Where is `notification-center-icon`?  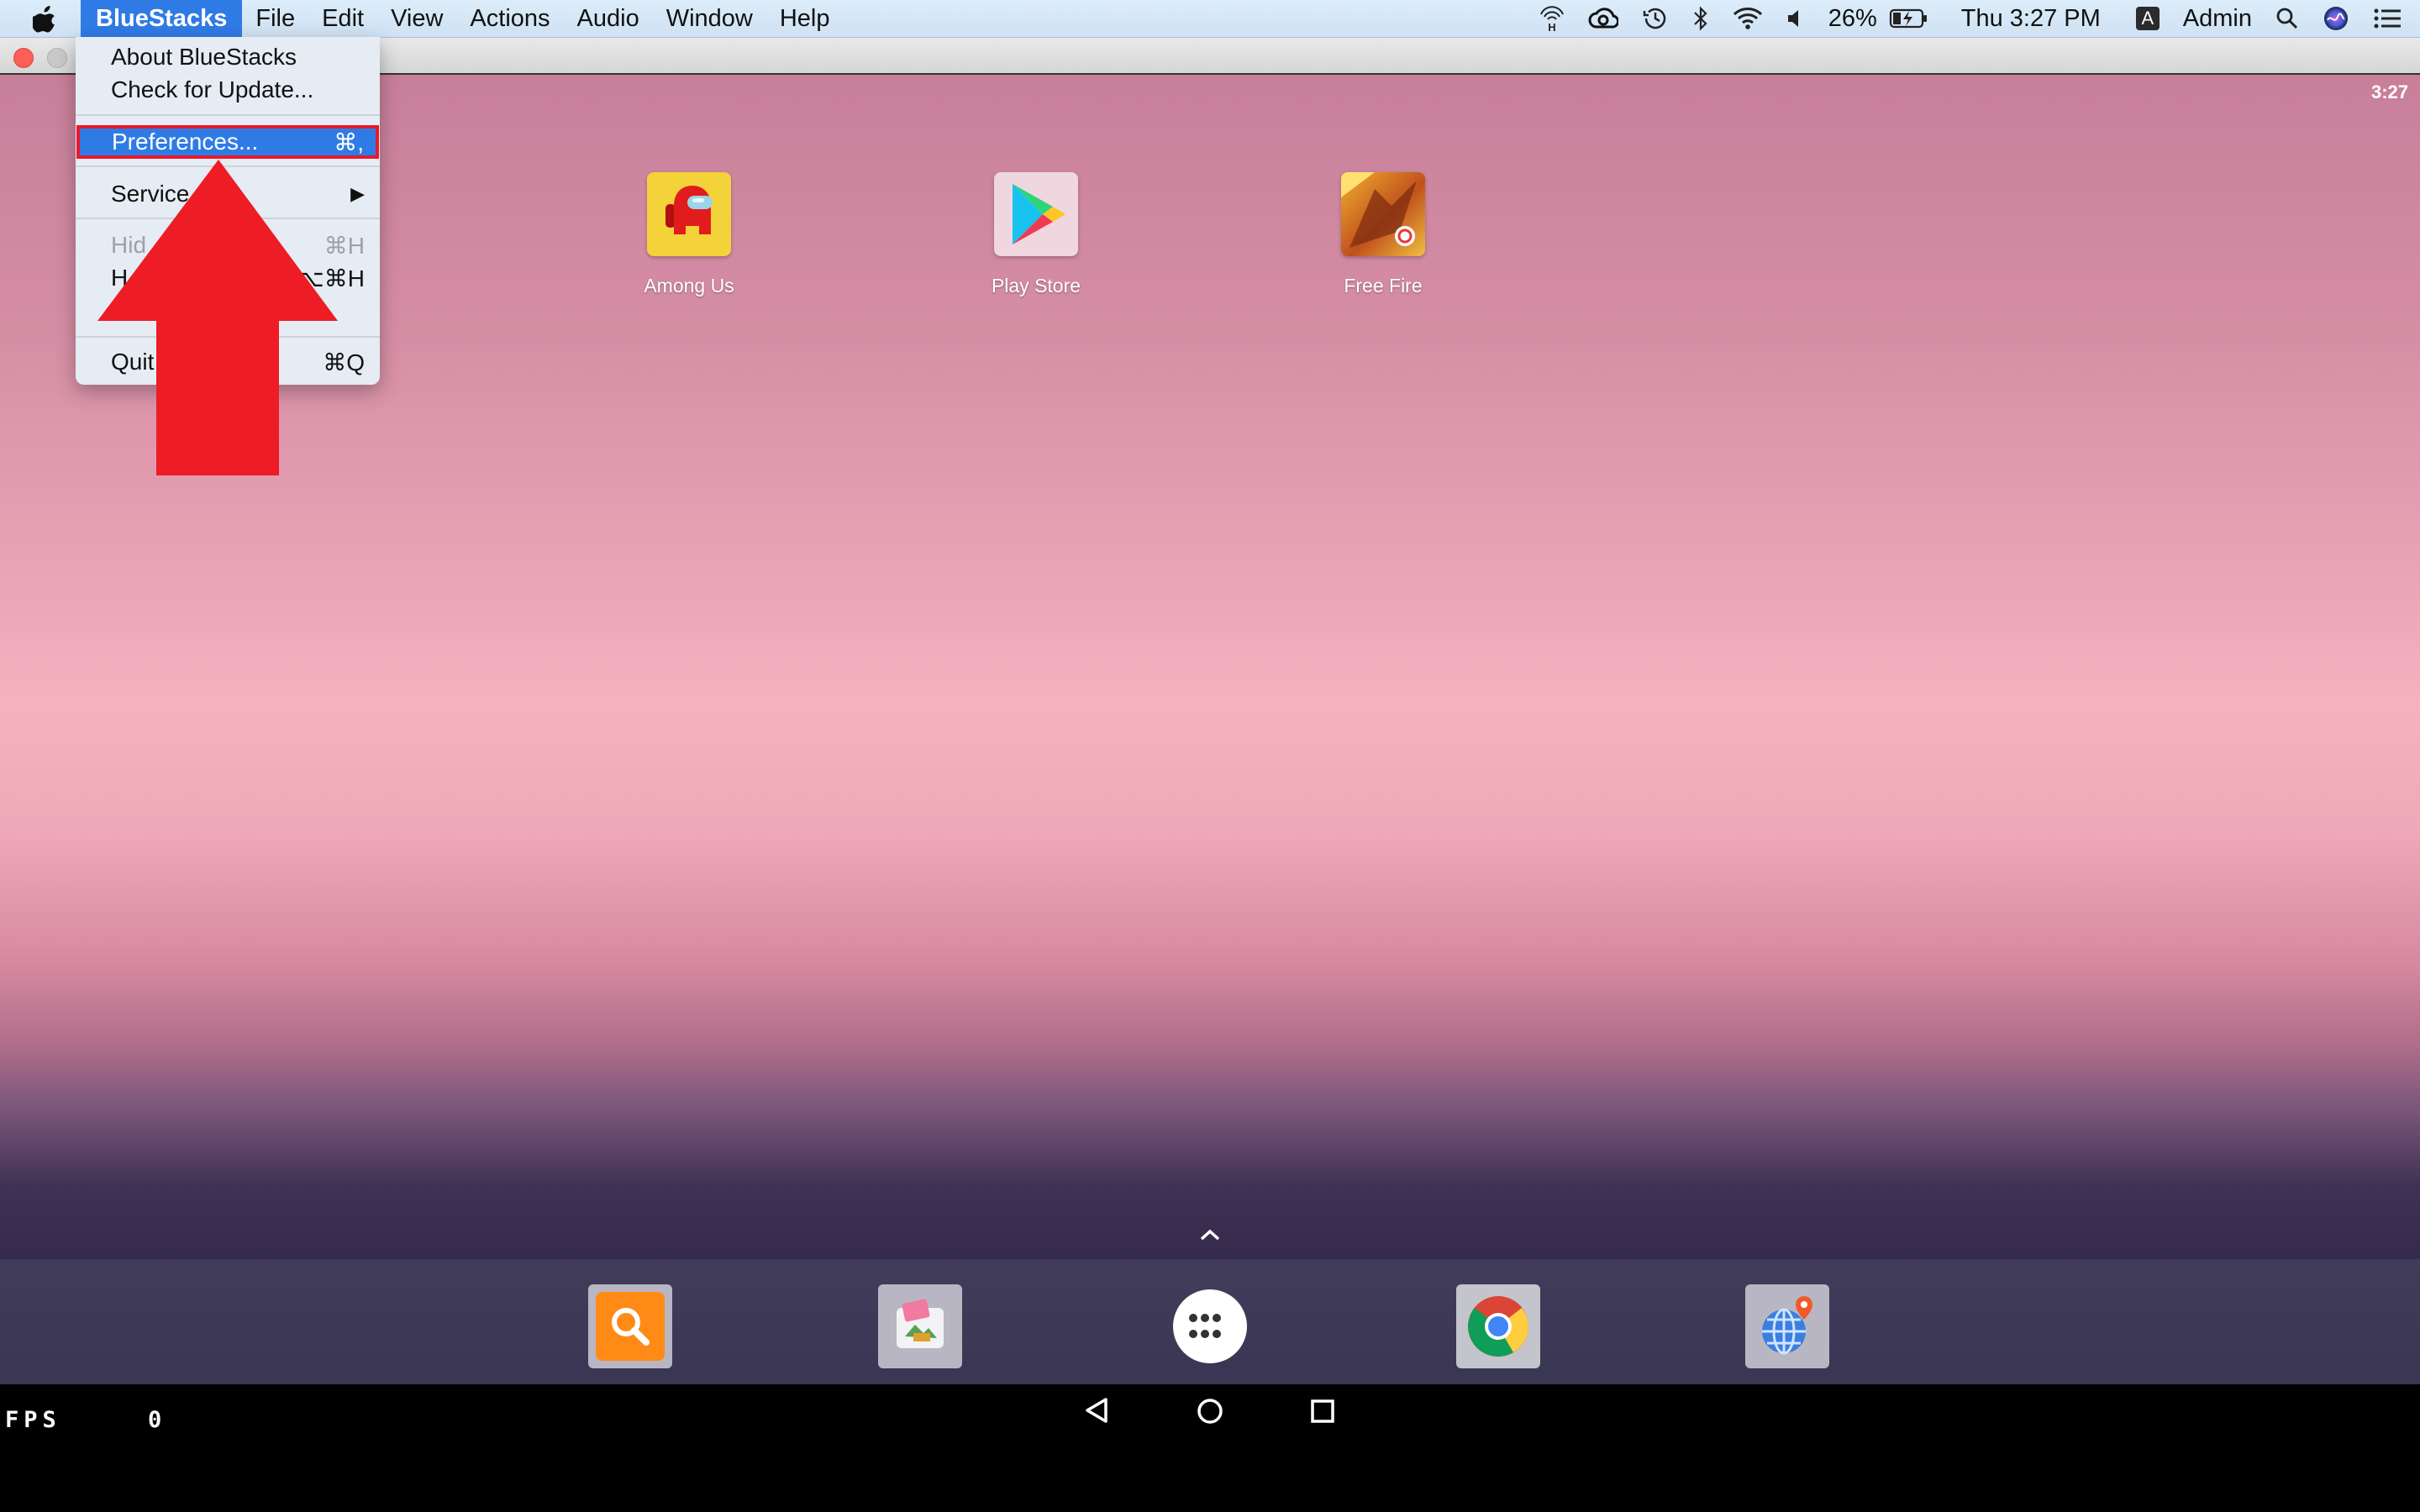
notification-center-icon is located at coordinates (2390, 18).